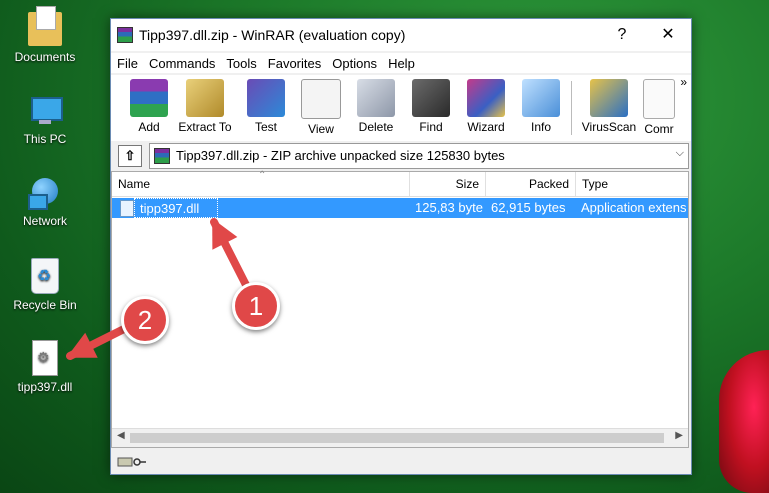 The image size is (769, 493). Describe the element at coordinates (634, 207) in the screenshot. I see `file-type: Application extens` at that location.